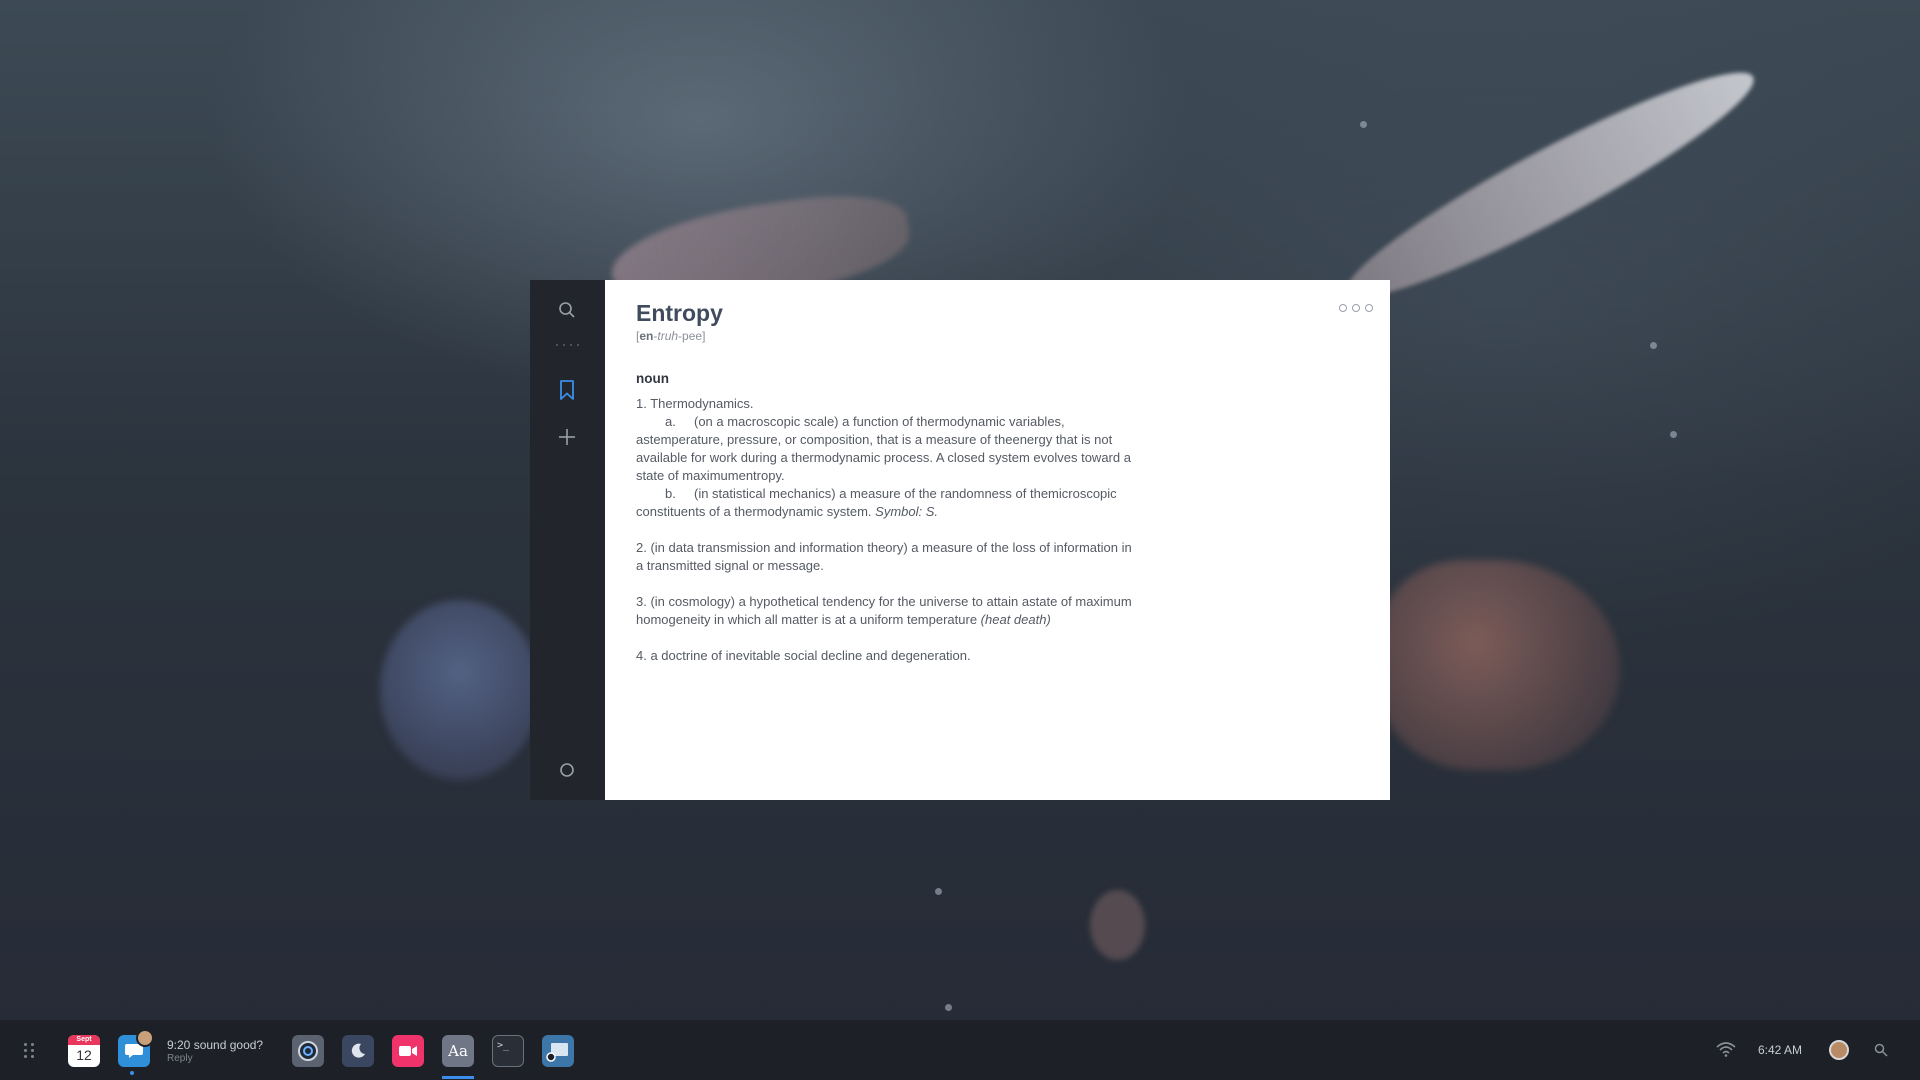  What do you see at coordinates (1839, 1050) in the screenshot?
I see `user-avatar` at bounding box center [1839, 1050].